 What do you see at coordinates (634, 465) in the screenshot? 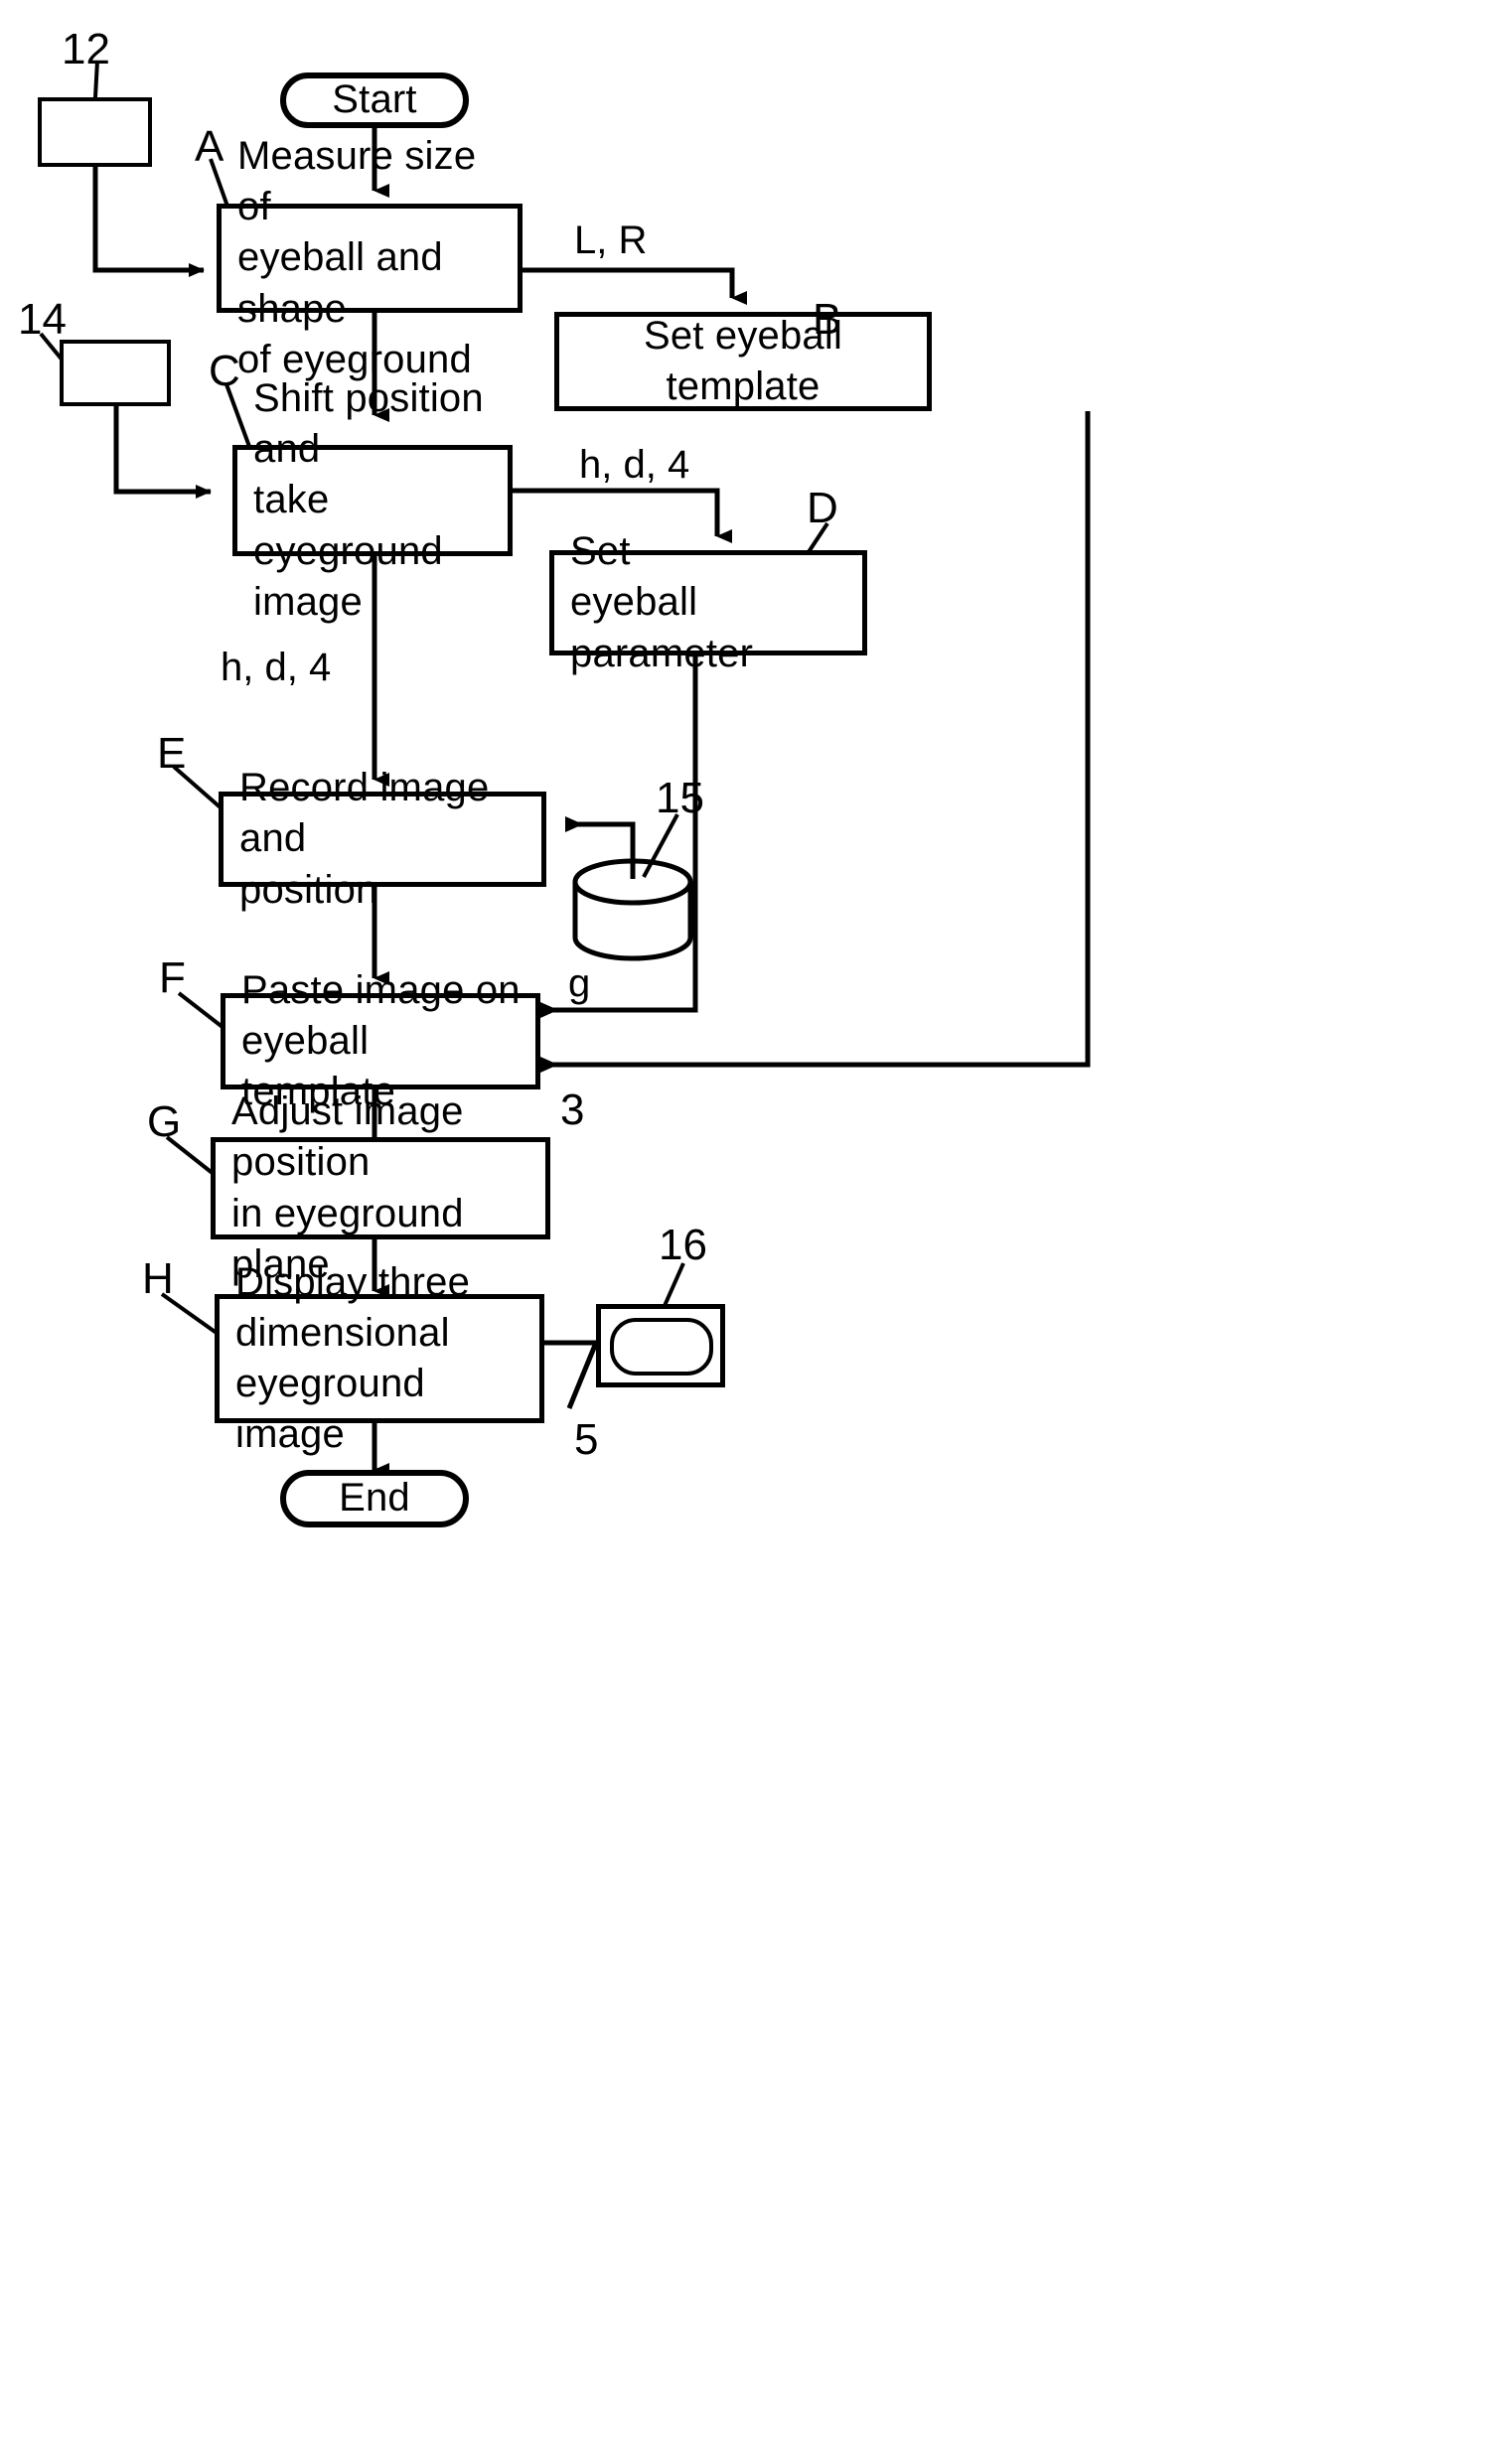
I see `edge-label-hd4-top: h, d, 4` at bounding box center [634, 465].